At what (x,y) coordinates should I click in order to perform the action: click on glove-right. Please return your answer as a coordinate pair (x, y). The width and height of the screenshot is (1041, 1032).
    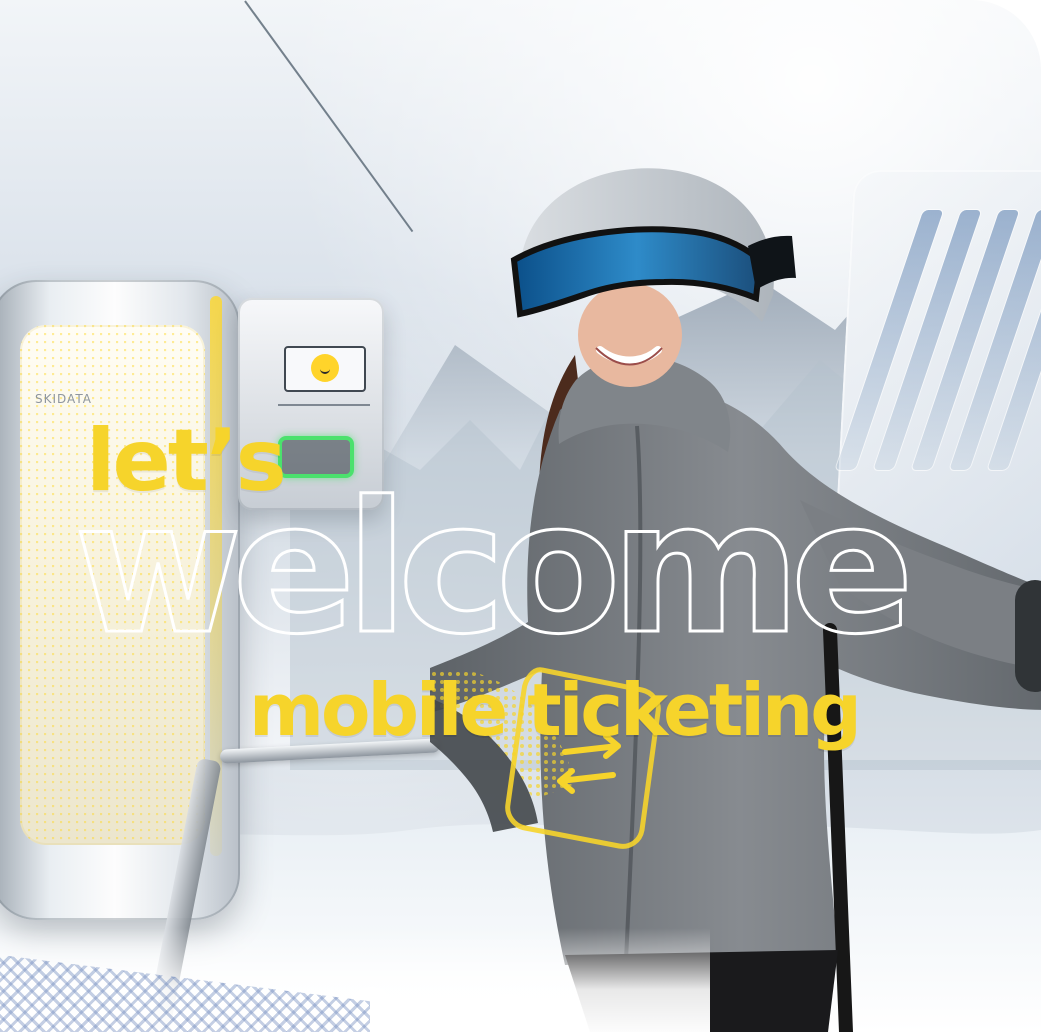
    Looking at the image, I should click on (1028, 636).